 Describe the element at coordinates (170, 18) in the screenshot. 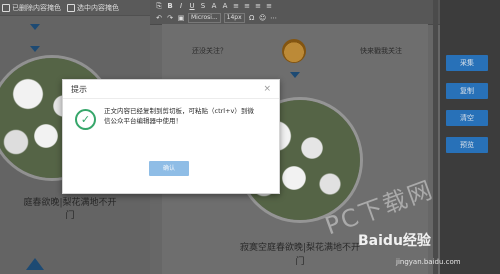

I see `redo-button: ↷` at that location.